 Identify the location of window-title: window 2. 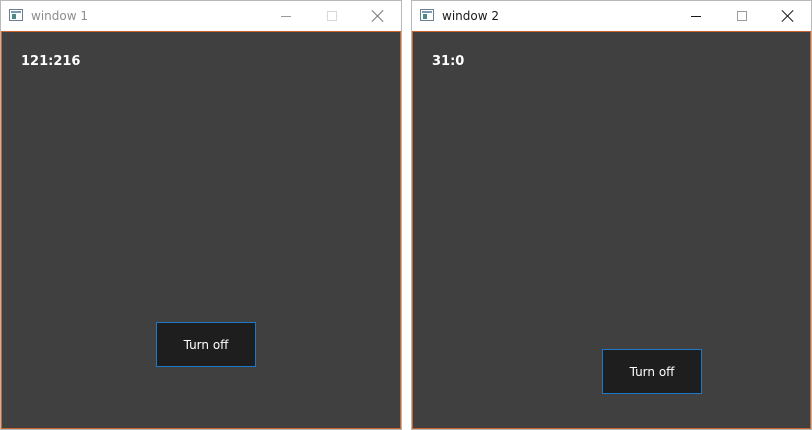
(470, 16).